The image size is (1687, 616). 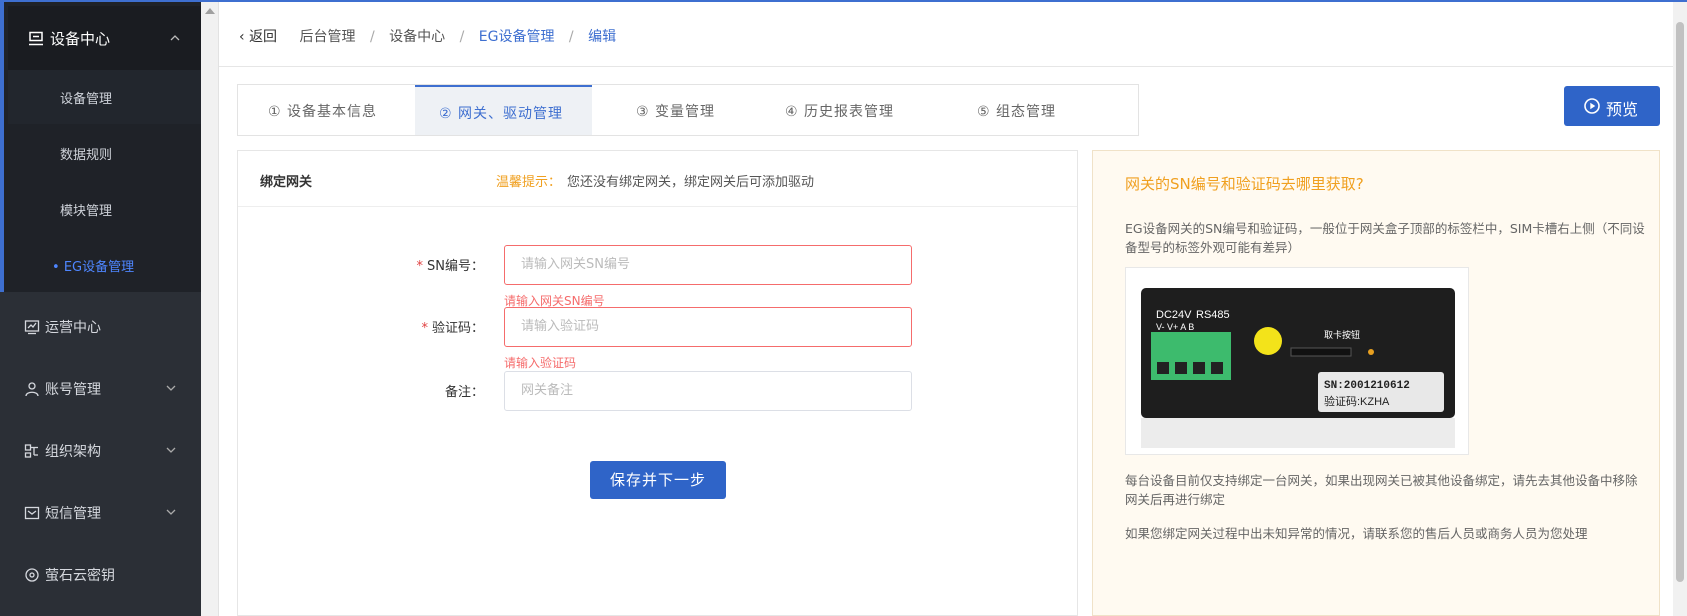 I want to click on device-code-text: 验证码:KZHA, so click(x=1357, y=401).